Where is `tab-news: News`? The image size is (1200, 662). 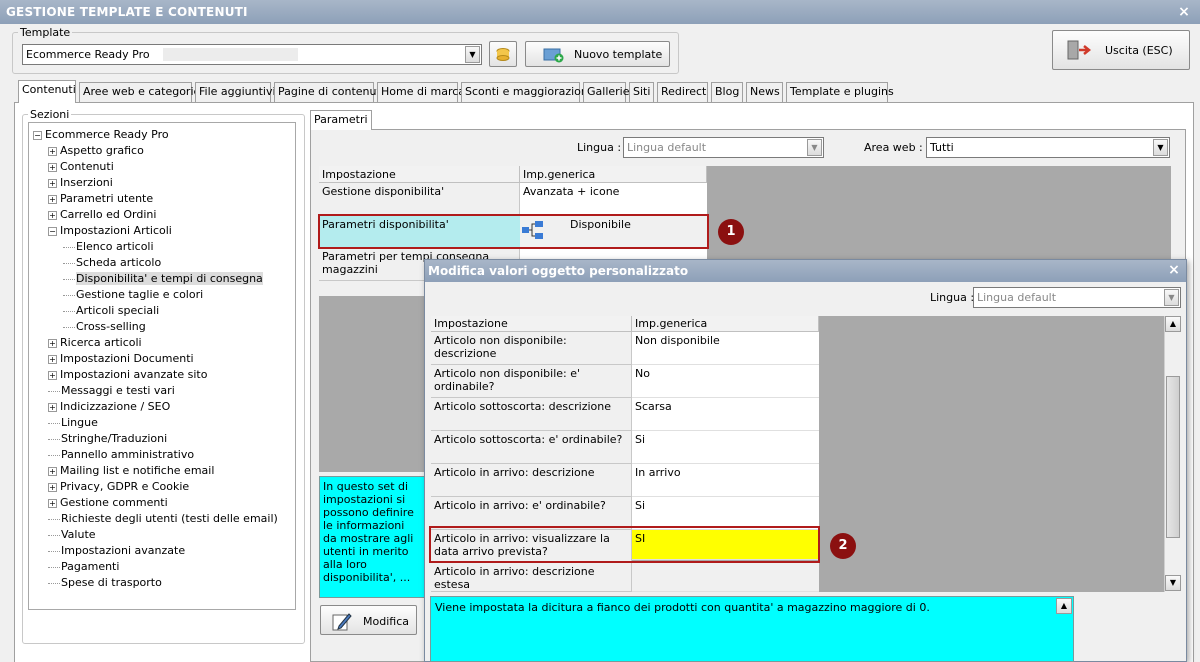
tab-news: News is located at coordinates (764, 92).